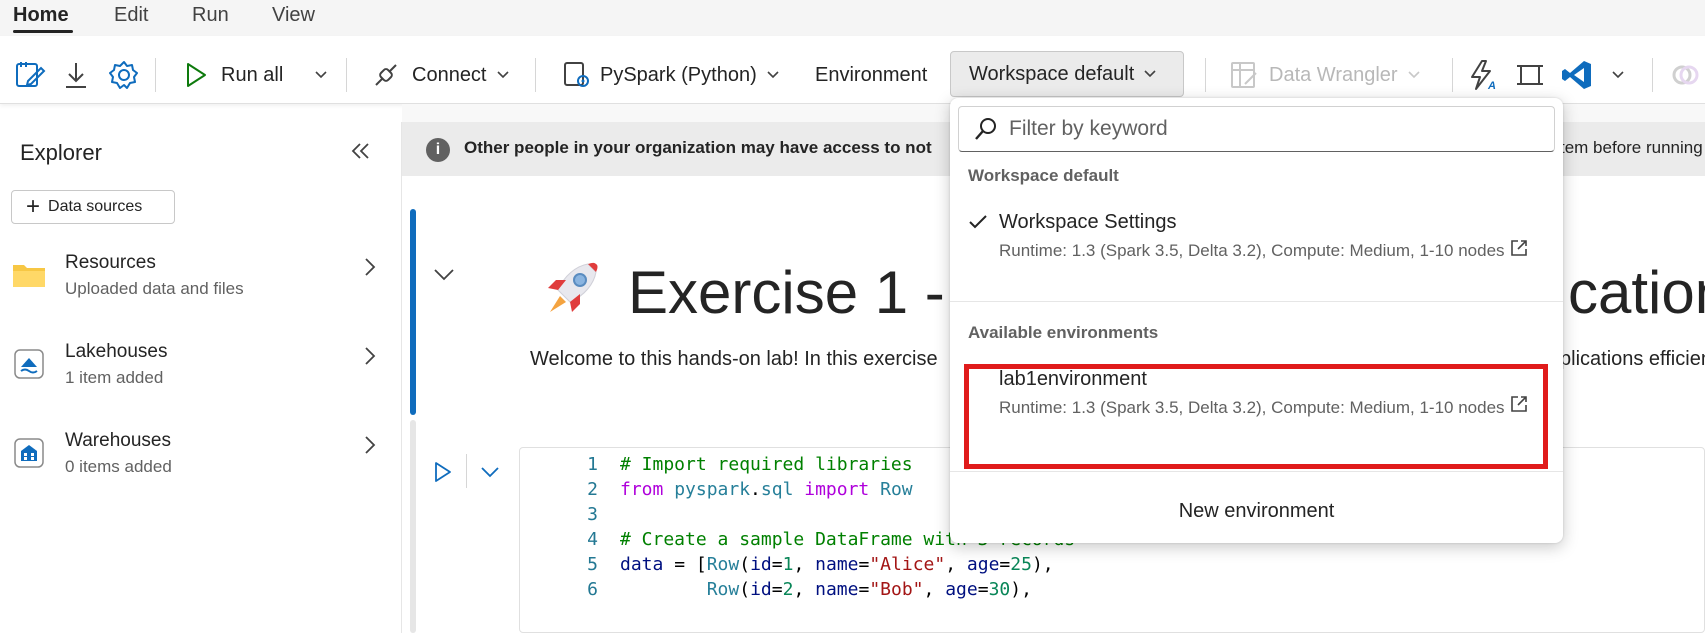 This screenshot has height=633, width=1705. Describe the element at coordinates (761, 589) in the screenshot. I see `code-token: id` at that location.